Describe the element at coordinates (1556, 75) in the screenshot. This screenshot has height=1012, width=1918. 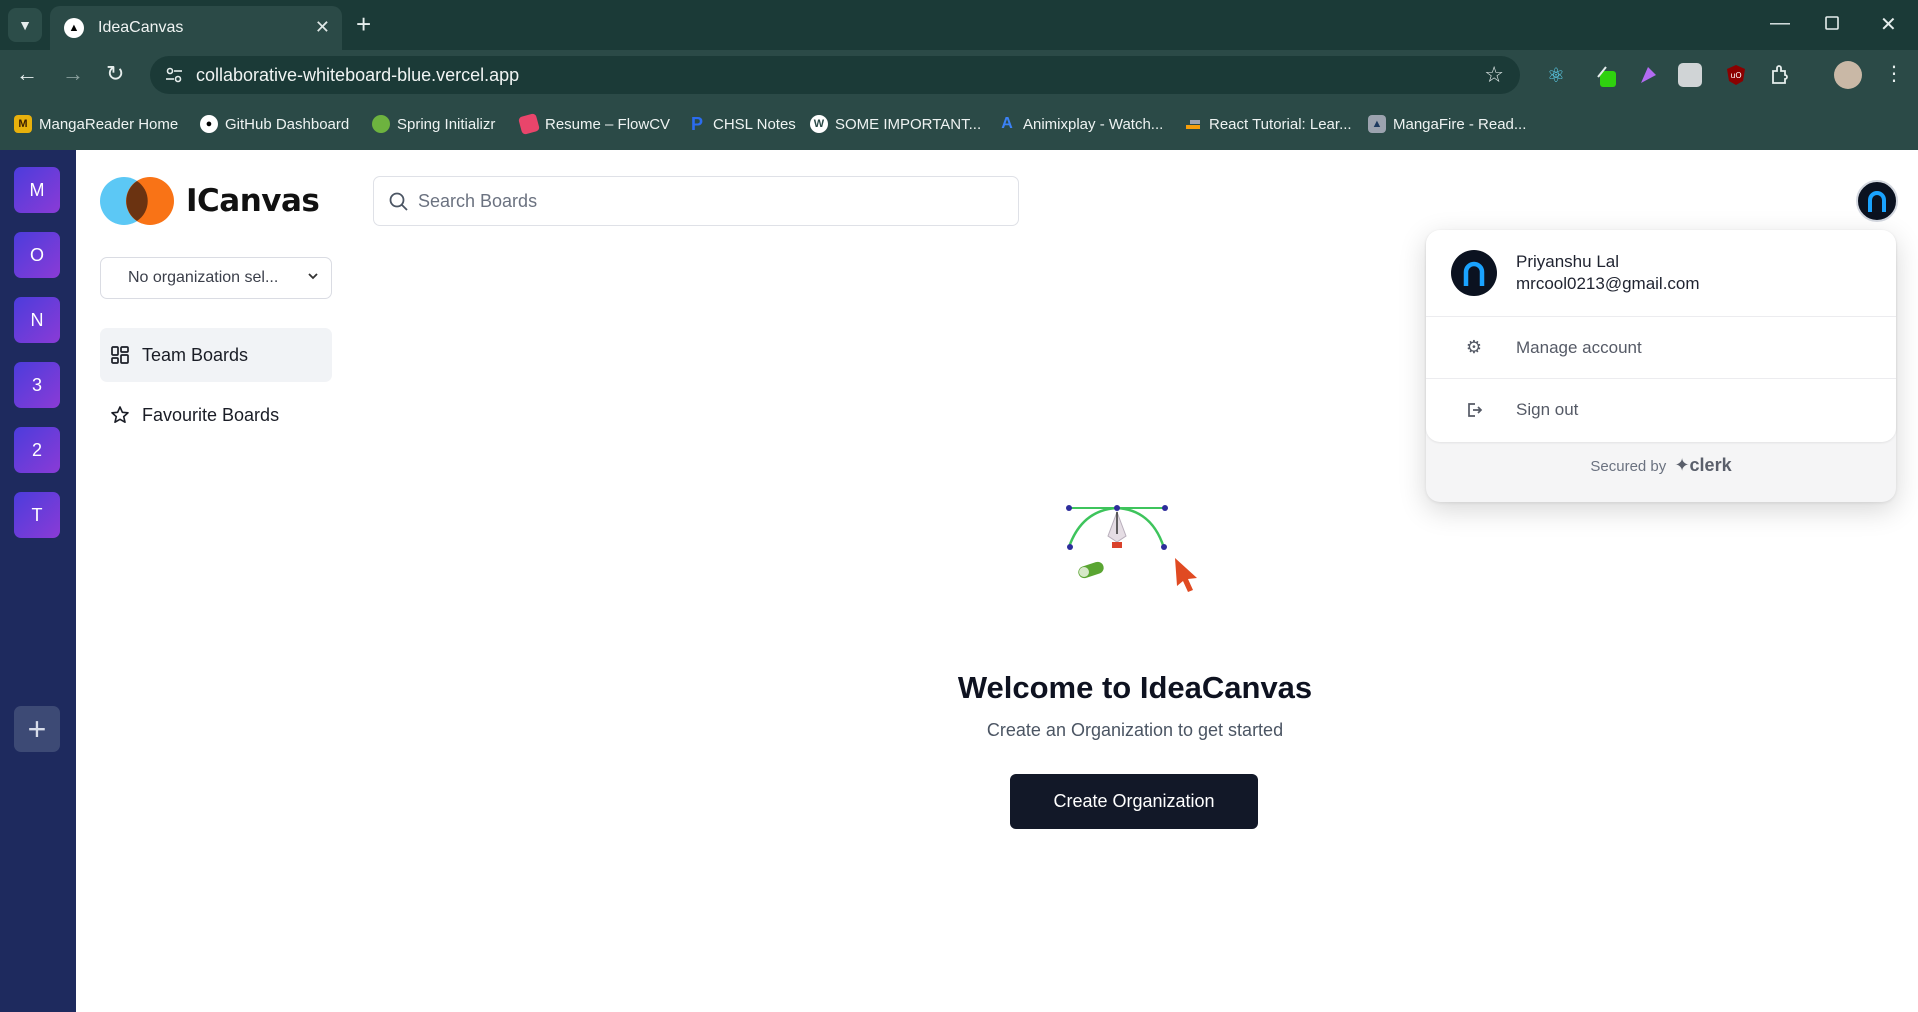
I see `react-devtools-icon: ⚛` at that location.